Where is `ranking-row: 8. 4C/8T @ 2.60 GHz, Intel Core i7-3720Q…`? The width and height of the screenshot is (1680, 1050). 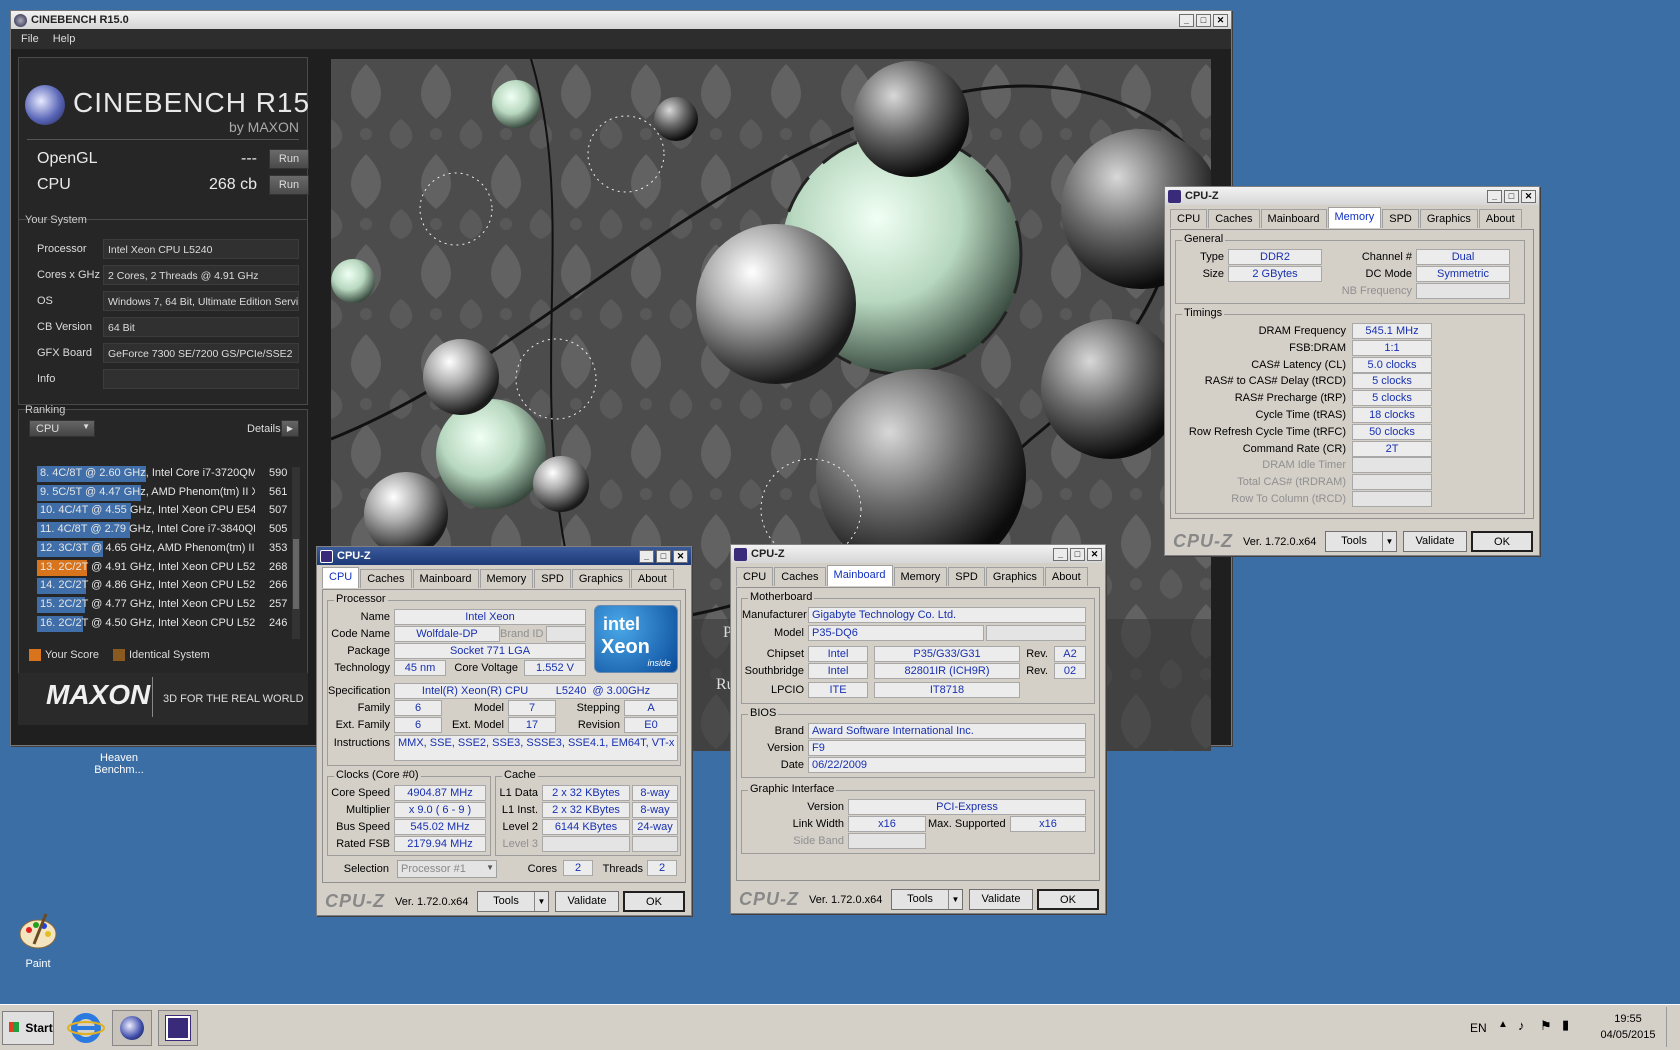 ranking-row: 8. 4C/8T @ 2.60 GHz, Intel Core i7-3720Q… is located at coordinates (166, 474).